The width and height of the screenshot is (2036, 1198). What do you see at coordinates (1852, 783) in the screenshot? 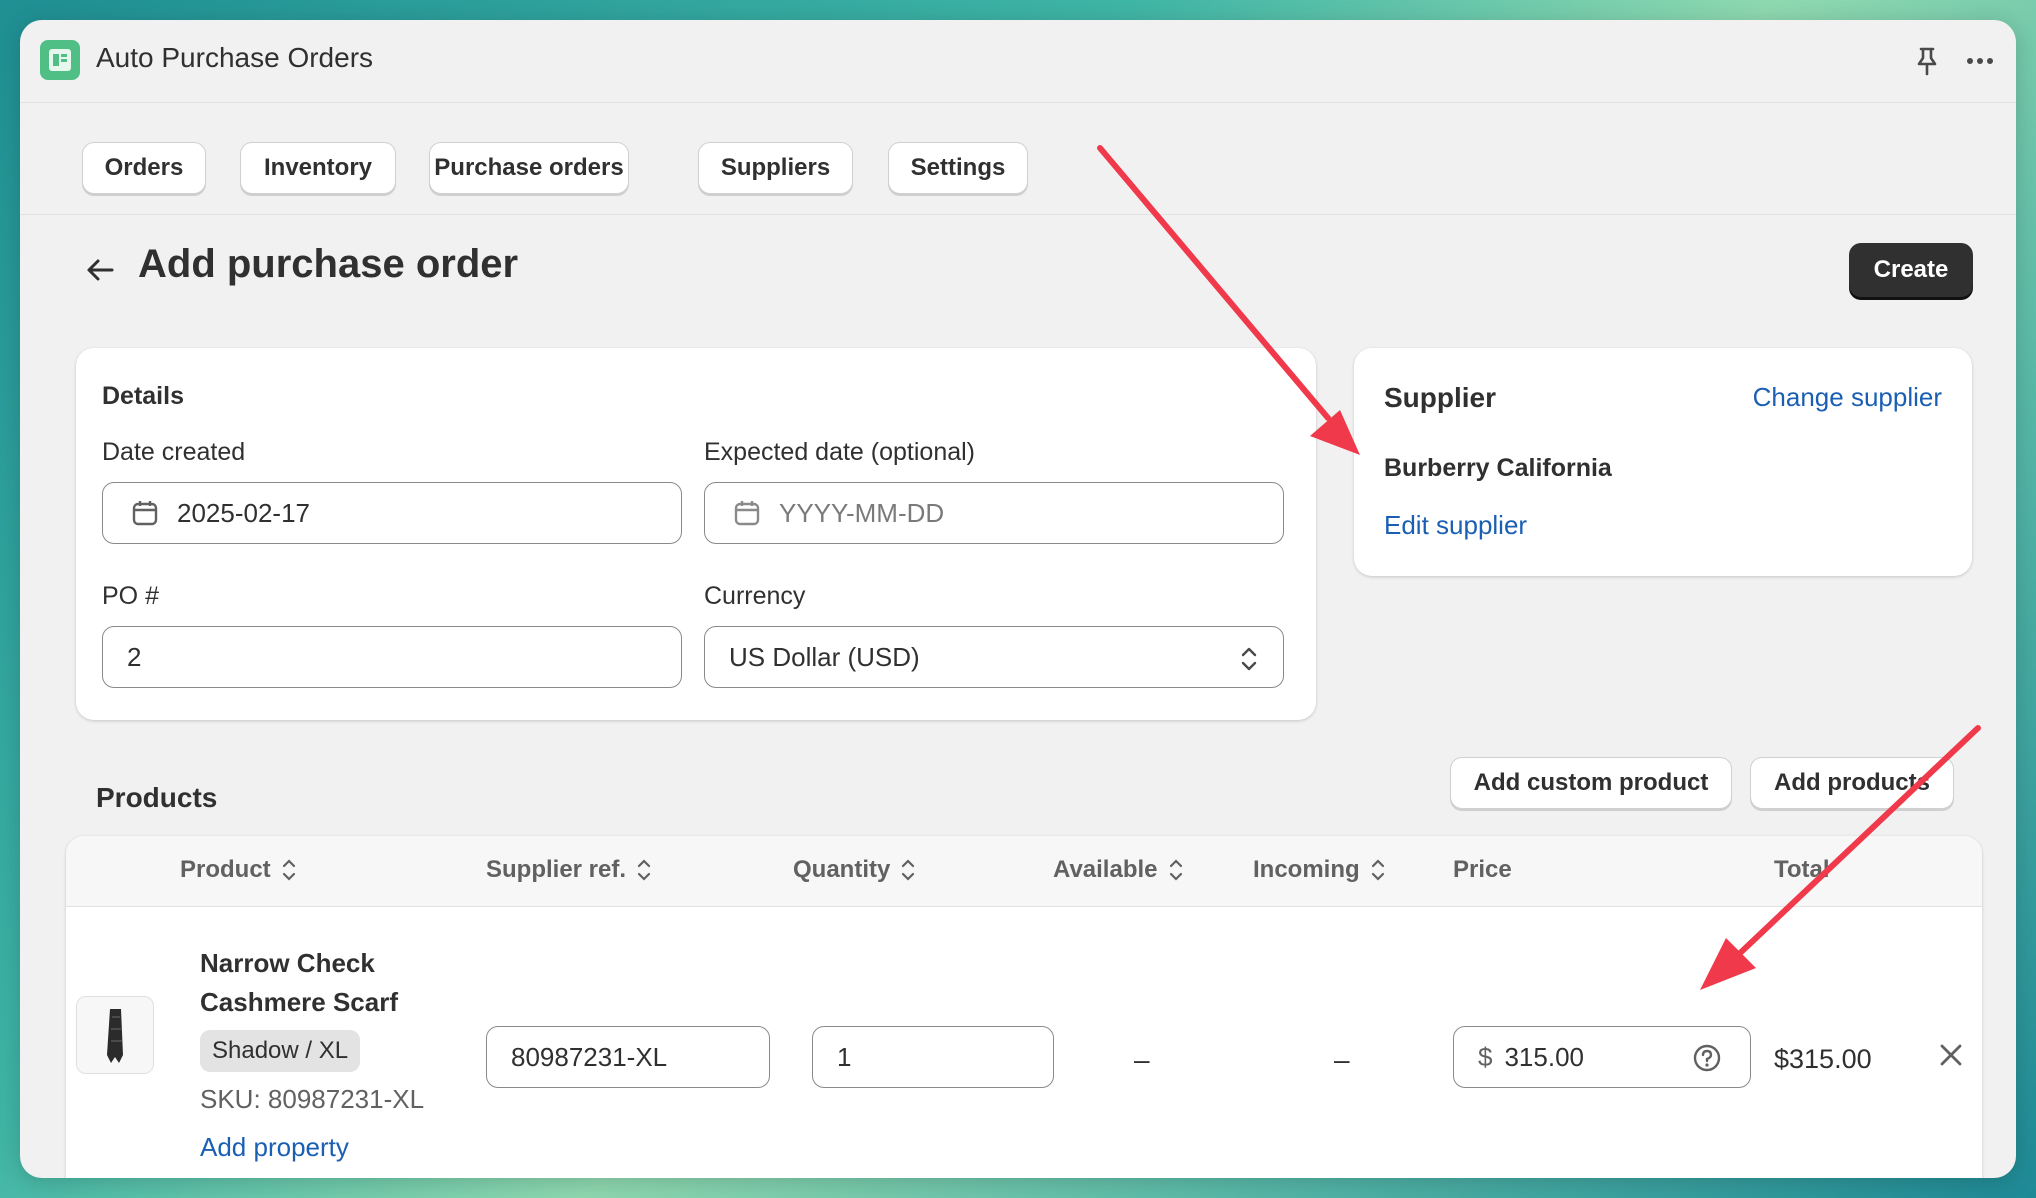
I see `add-products-button: Add products` at bounding box center [1852, 783].